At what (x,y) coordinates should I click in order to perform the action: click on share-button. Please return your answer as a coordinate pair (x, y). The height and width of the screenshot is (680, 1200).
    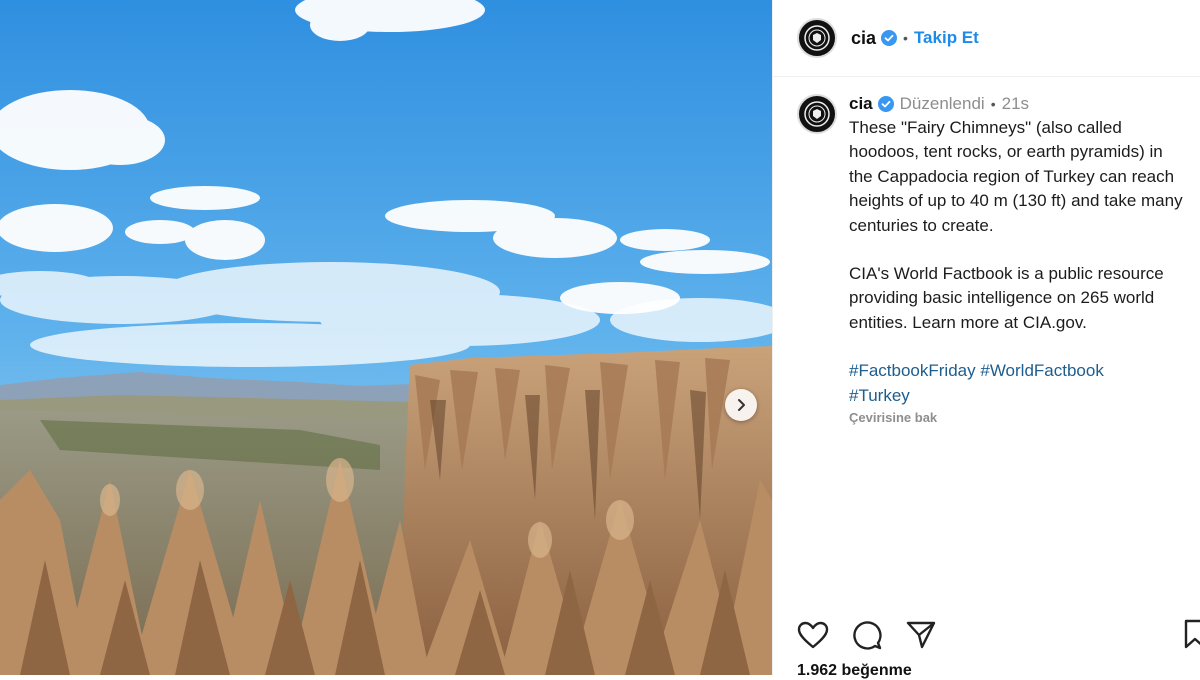
    Looking at the image, I should click on (922, 635).